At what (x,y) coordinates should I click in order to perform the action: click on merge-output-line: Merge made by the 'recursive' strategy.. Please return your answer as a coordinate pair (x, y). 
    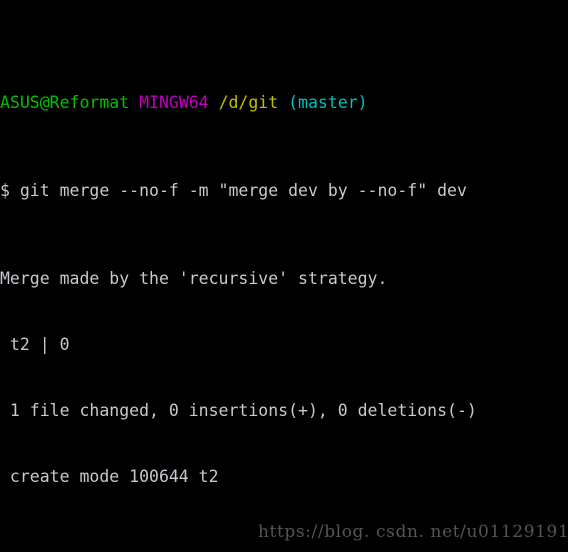
    Looking at the image, I should click on (194, 278).